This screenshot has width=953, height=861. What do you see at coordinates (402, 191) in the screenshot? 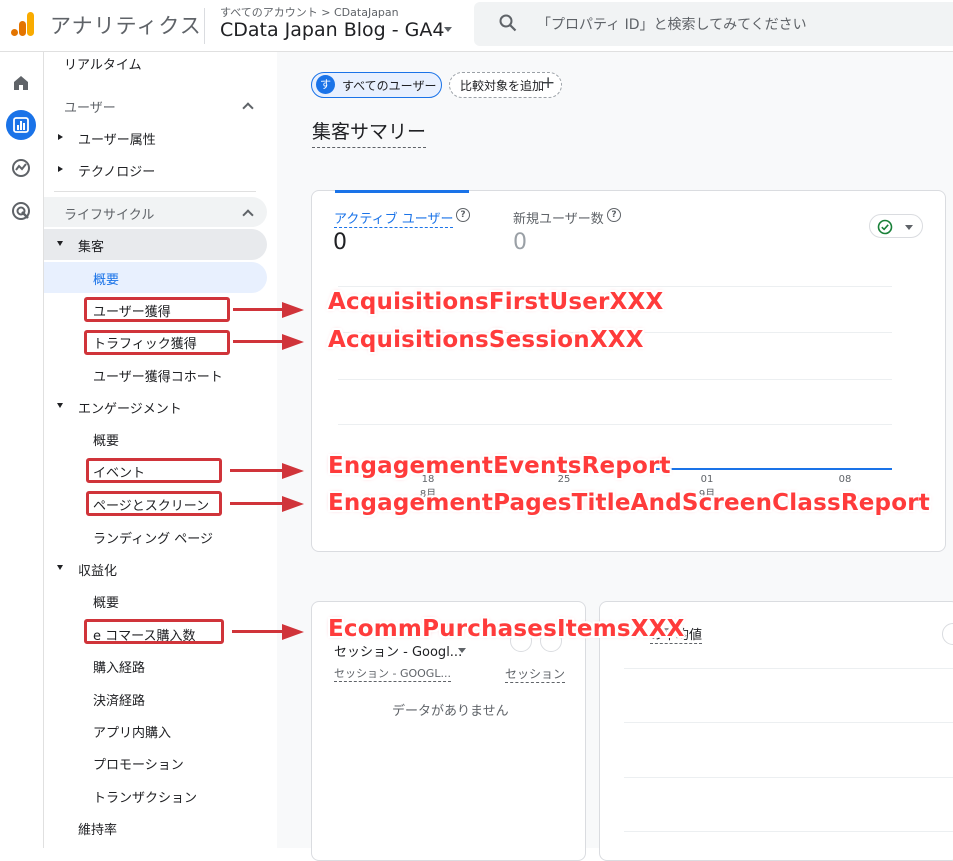
I see `active-tab-indicator` at bounding box center [402, 191].